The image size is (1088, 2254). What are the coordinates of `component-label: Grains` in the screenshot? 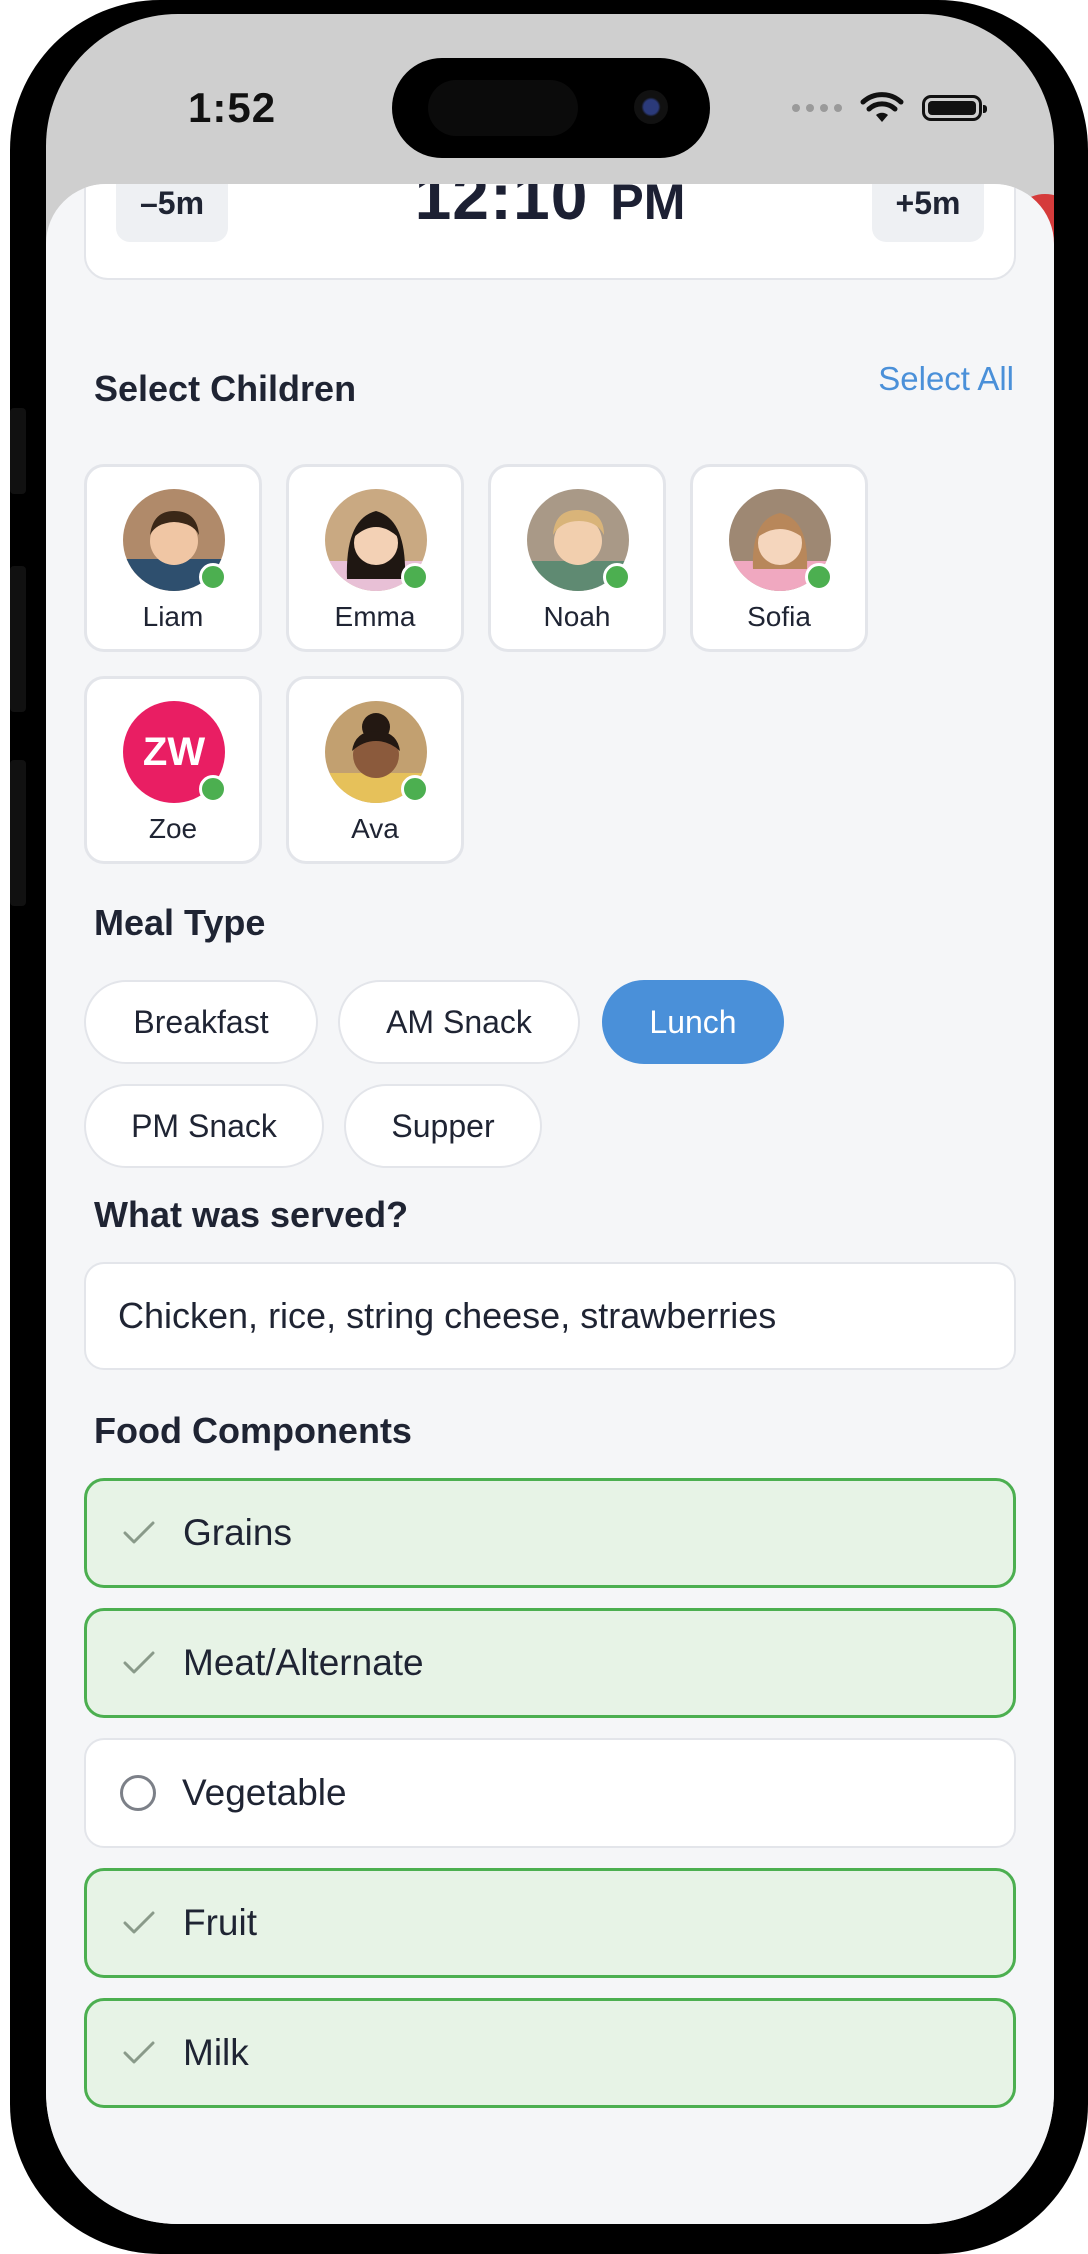 It's located at (237, 1532).